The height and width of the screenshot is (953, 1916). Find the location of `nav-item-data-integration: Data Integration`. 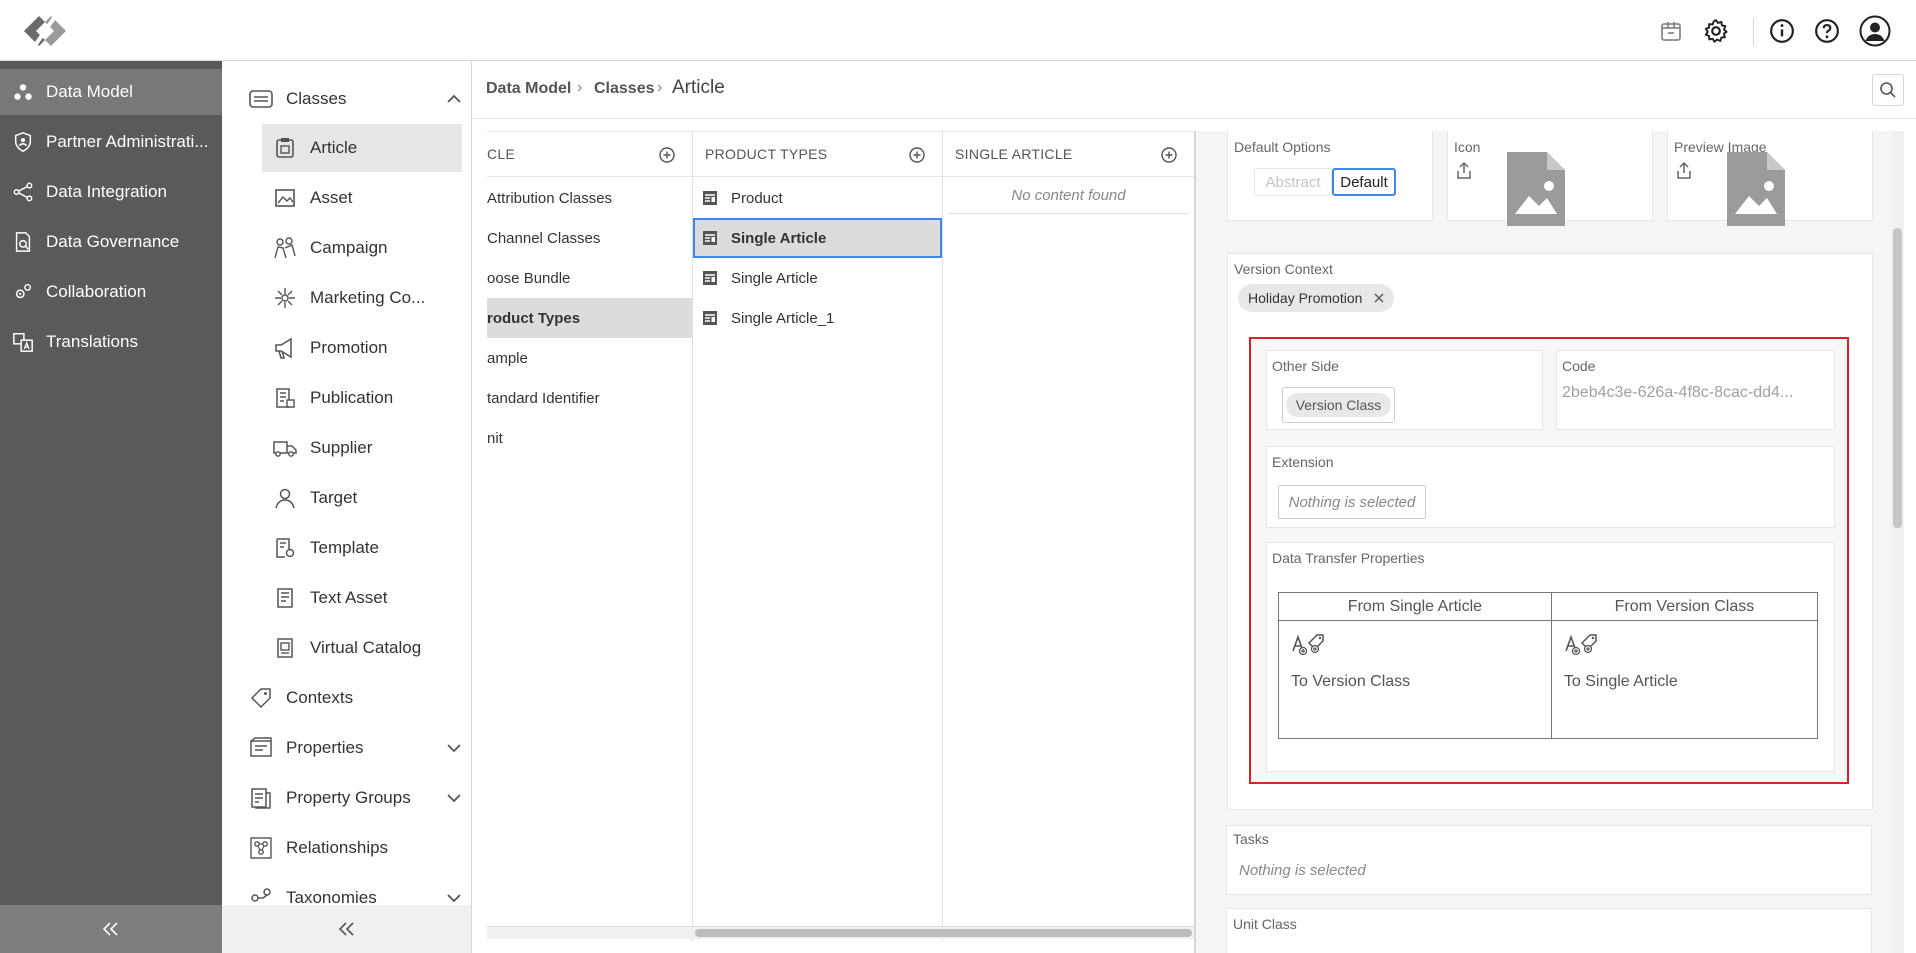

nav-item-data-integration: Data Integration is located at coordinates (111, 192).